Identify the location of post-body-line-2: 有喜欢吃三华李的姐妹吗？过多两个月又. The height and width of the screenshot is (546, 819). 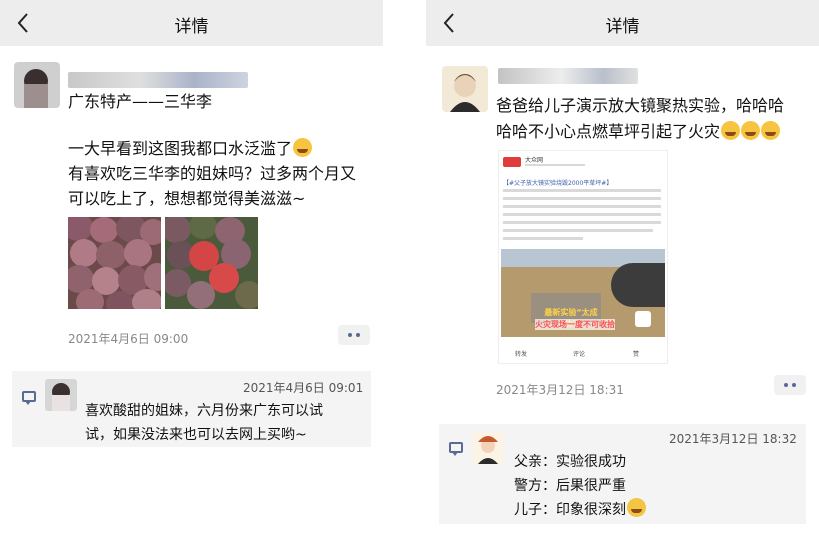
(212, 173).